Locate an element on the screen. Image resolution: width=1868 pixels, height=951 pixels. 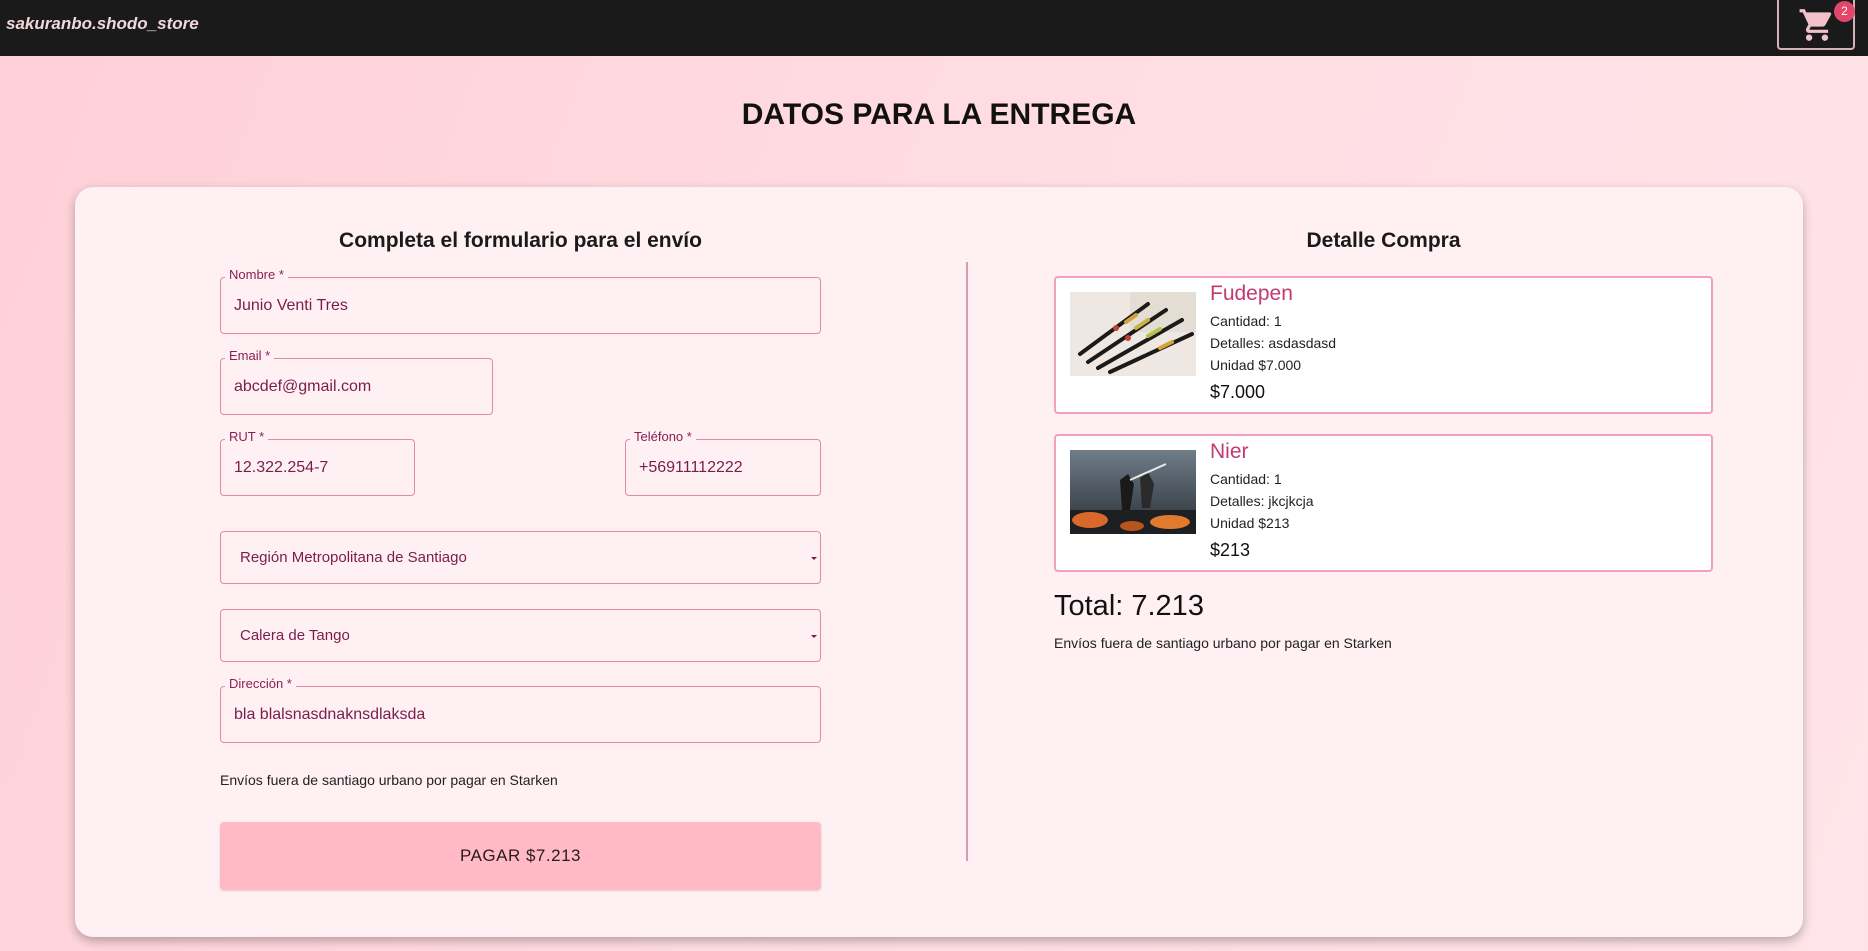
item-unit-price: Unidad $7.000 is located at coordinates (1256, 365).